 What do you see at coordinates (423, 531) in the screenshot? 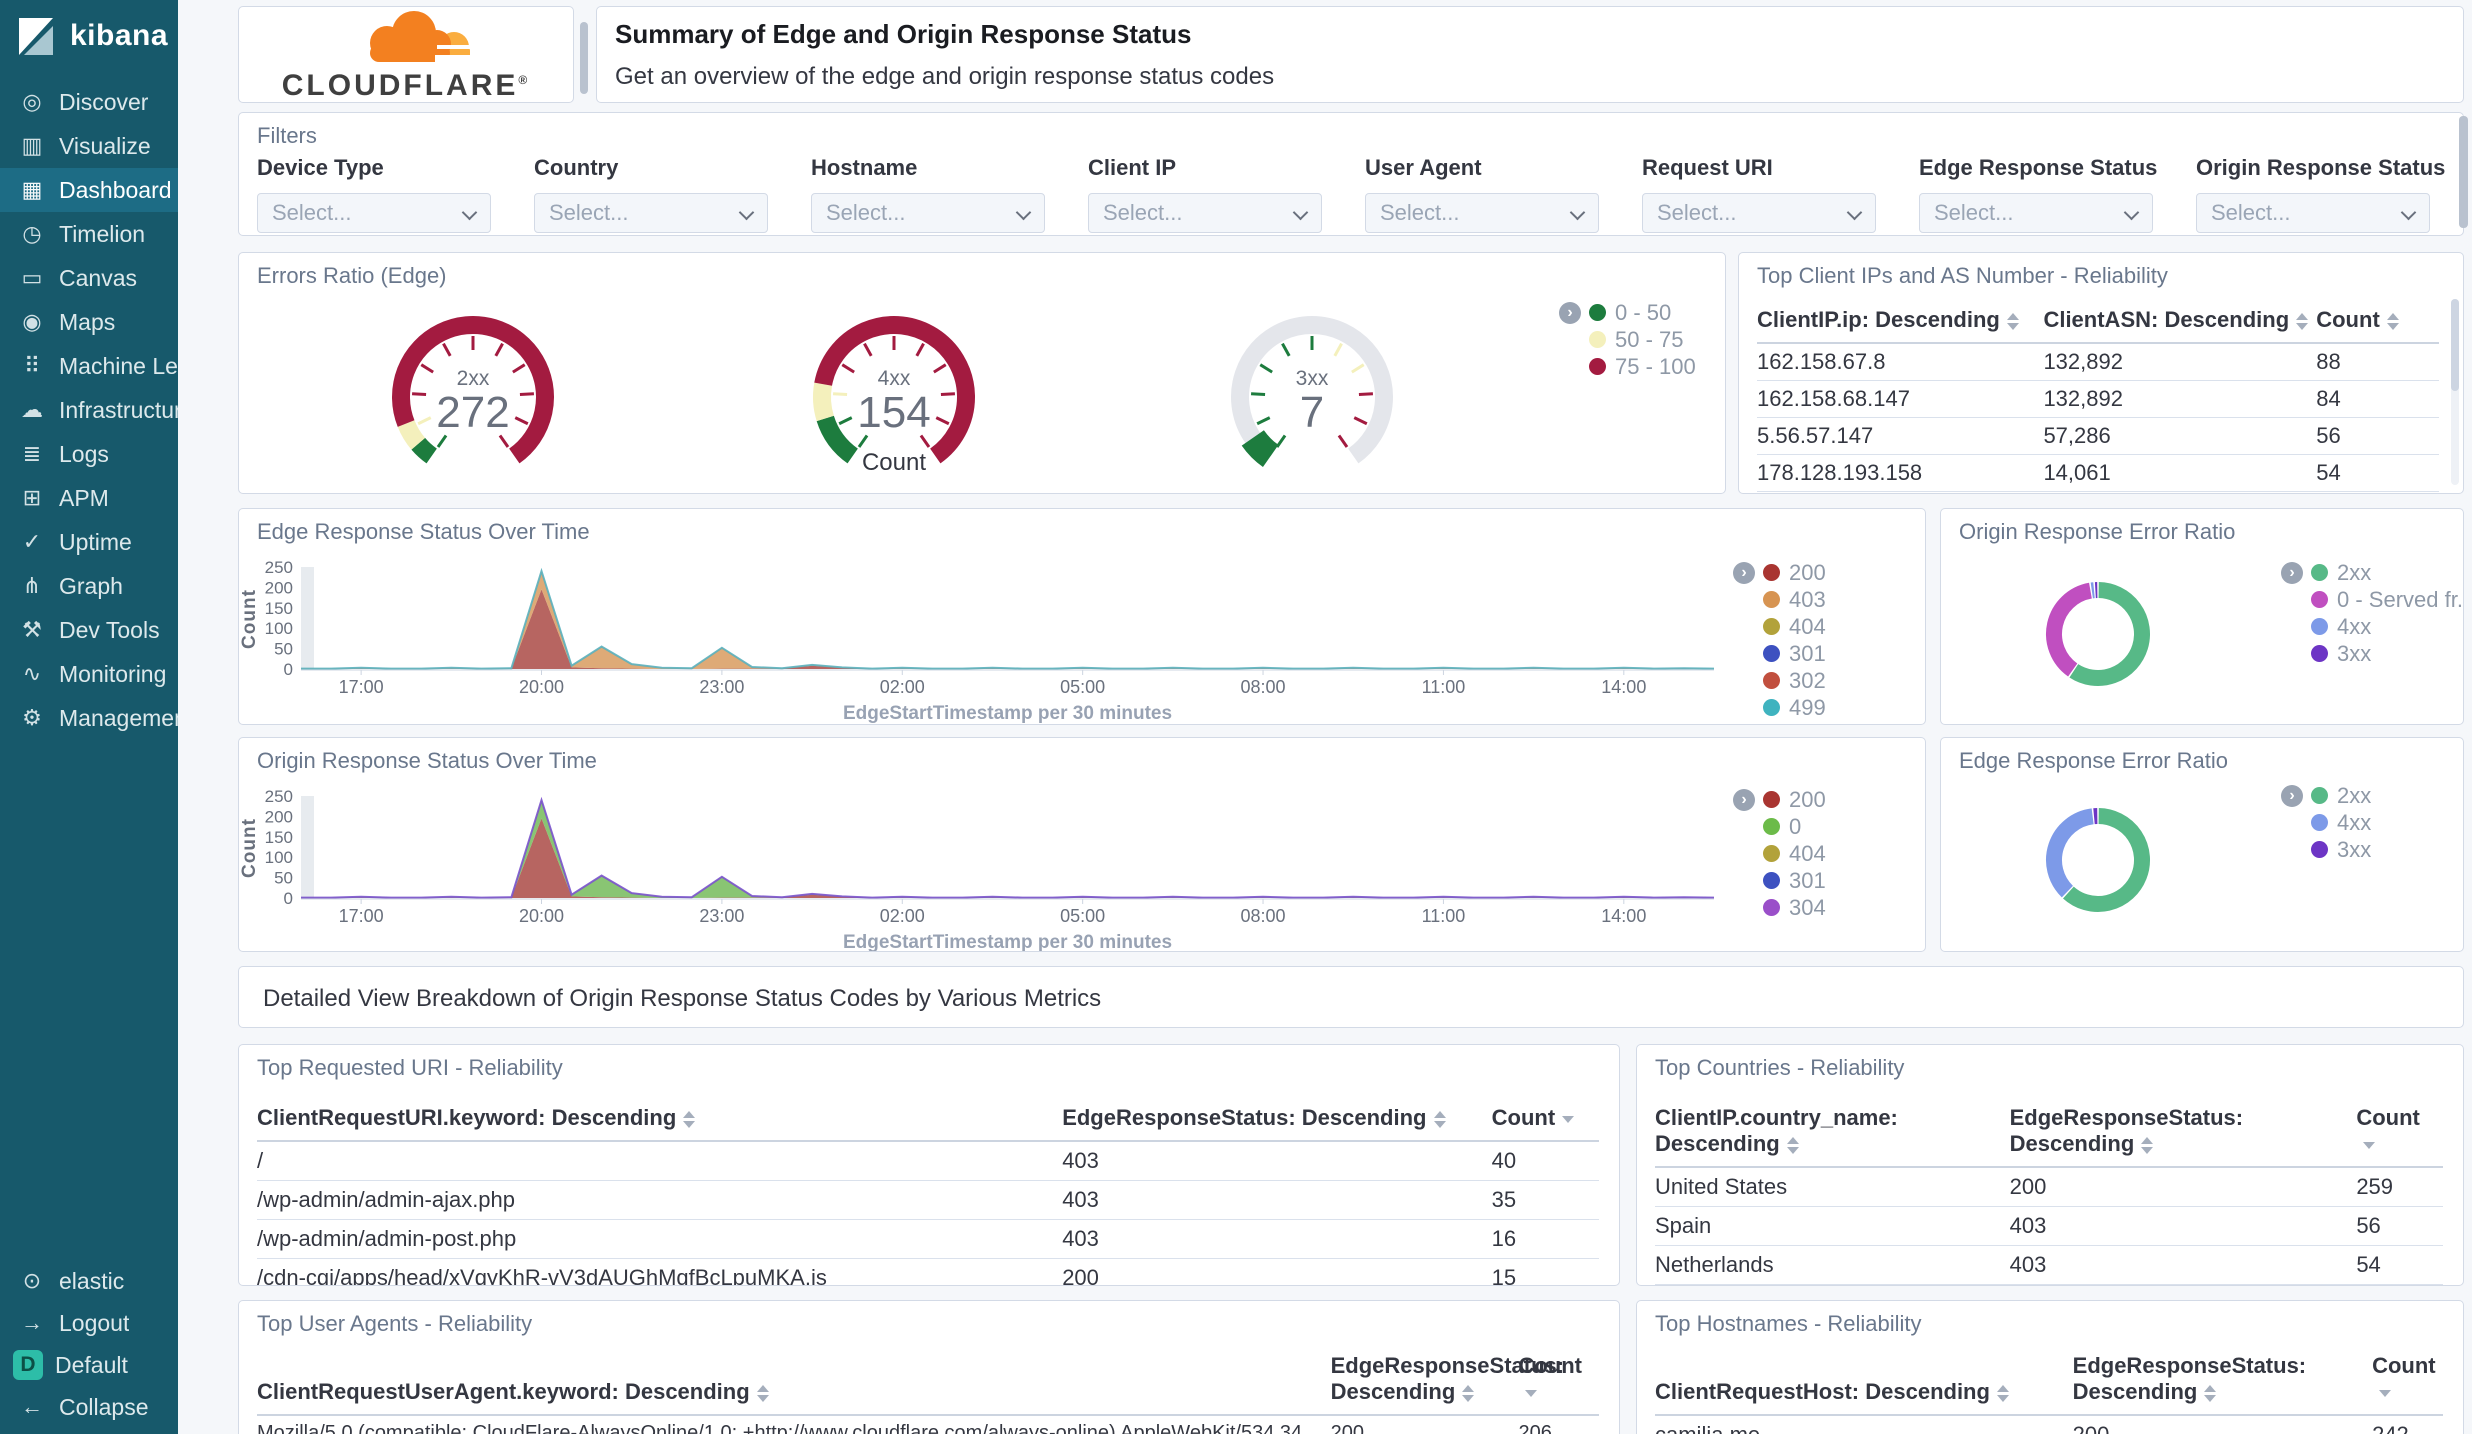
I see `edge-time-title: Edge Response Status Over Time` at bounding box center [423, 531].